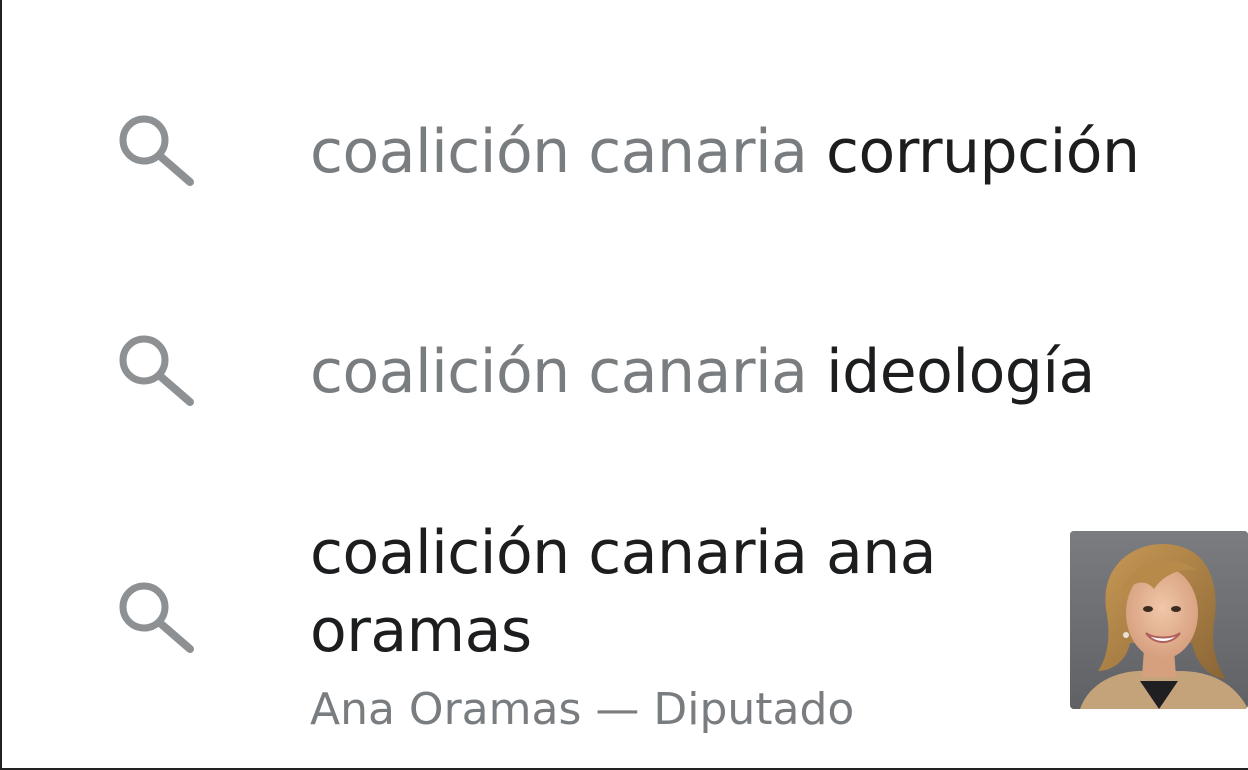 Image resolution: width=1248 pixels, height=770 pixels. What do you see at coordinates (623, 553) in the screenshot?
I see `suggestion-query-line1: coalición canaria ana` at bounding box center [623, 553].